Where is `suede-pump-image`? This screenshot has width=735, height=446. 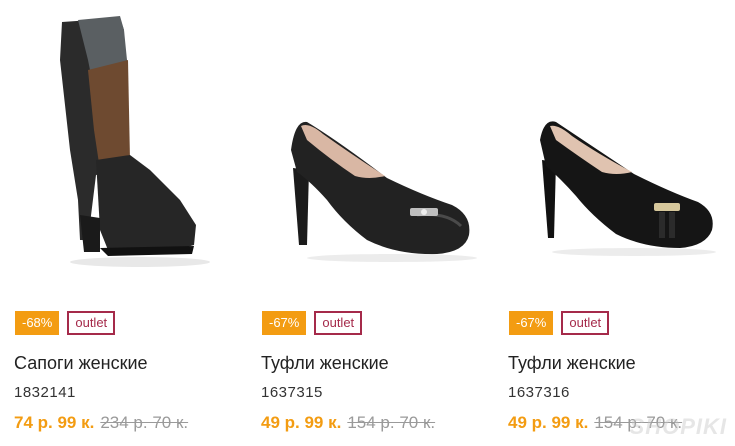
suede-pump-image is located at coordinates (628, 188).